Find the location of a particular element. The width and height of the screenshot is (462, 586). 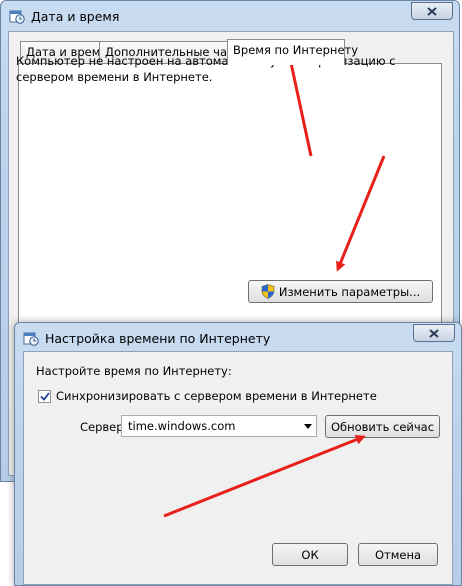

dialog-close-button is located at coordinates (434, 333).